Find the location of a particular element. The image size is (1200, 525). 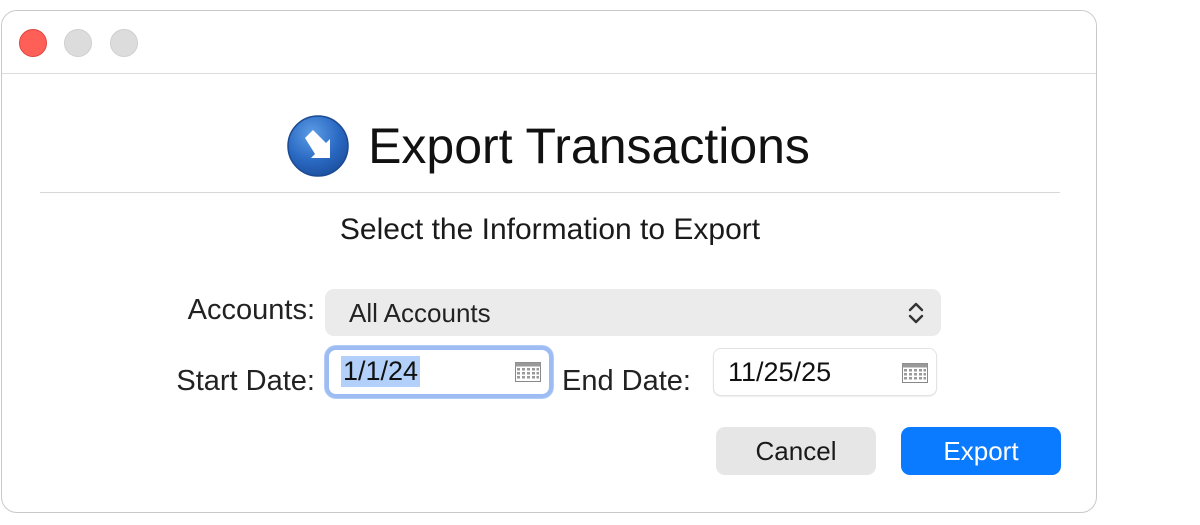

end-date-value: 11/25/25 is located at coordinates (780, 372).